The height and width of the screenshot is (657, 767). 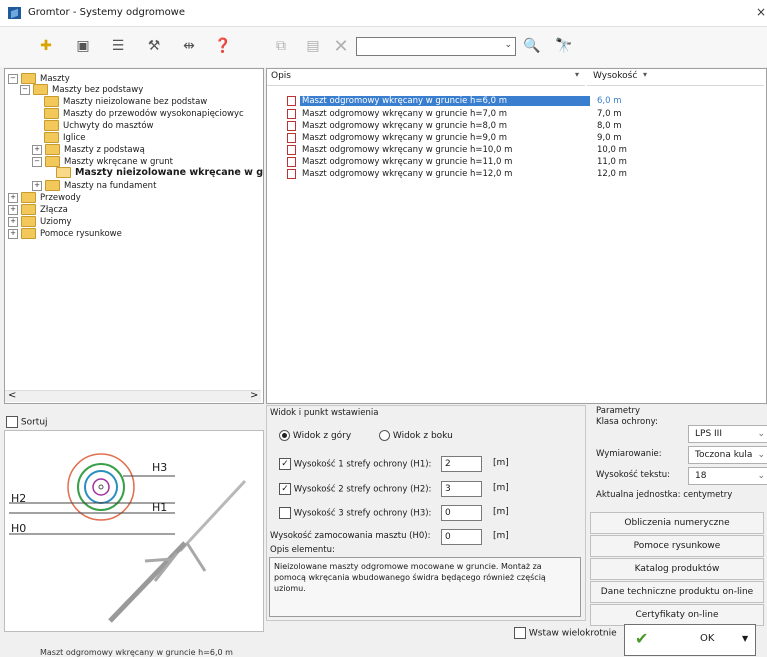 What do you see at coordinates (39, 78) in the screenshot?
I see `tree-item-maszty: − Maszty` at bounding box center [39, 78].